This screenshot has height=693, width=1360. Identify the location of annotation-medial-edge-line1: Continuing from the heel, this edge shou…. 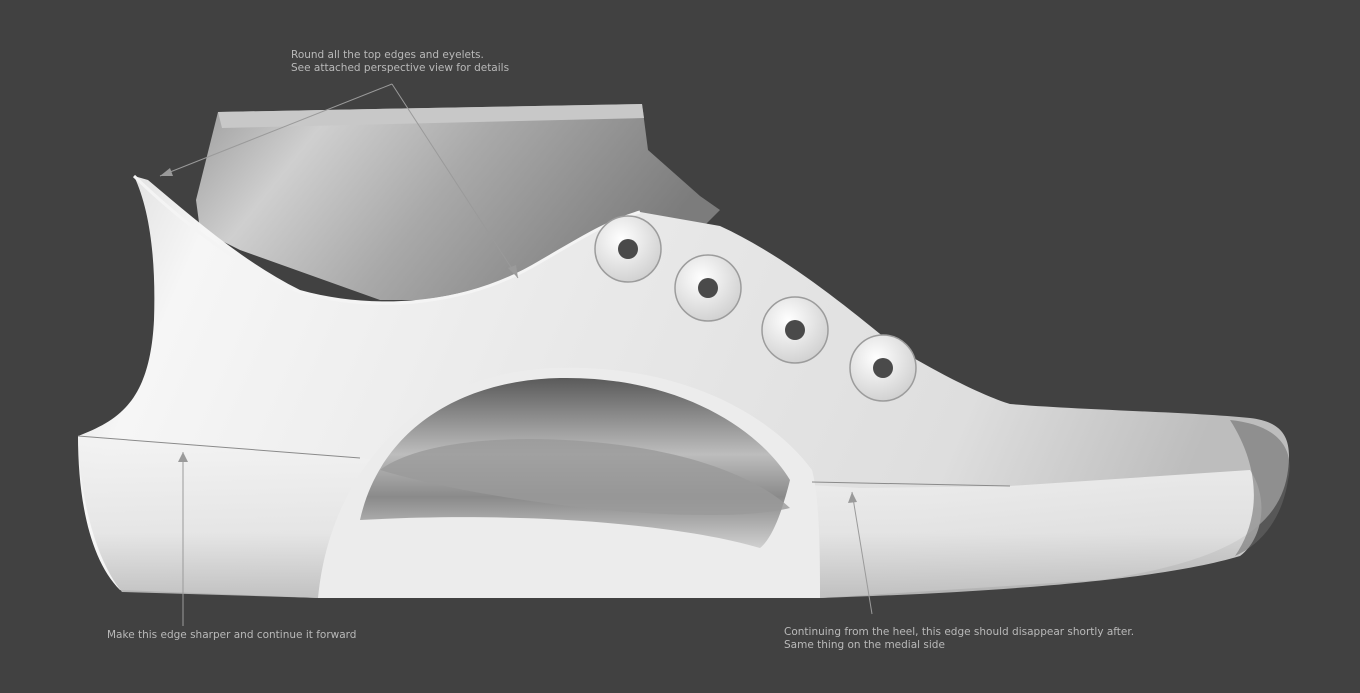
(959, 632).